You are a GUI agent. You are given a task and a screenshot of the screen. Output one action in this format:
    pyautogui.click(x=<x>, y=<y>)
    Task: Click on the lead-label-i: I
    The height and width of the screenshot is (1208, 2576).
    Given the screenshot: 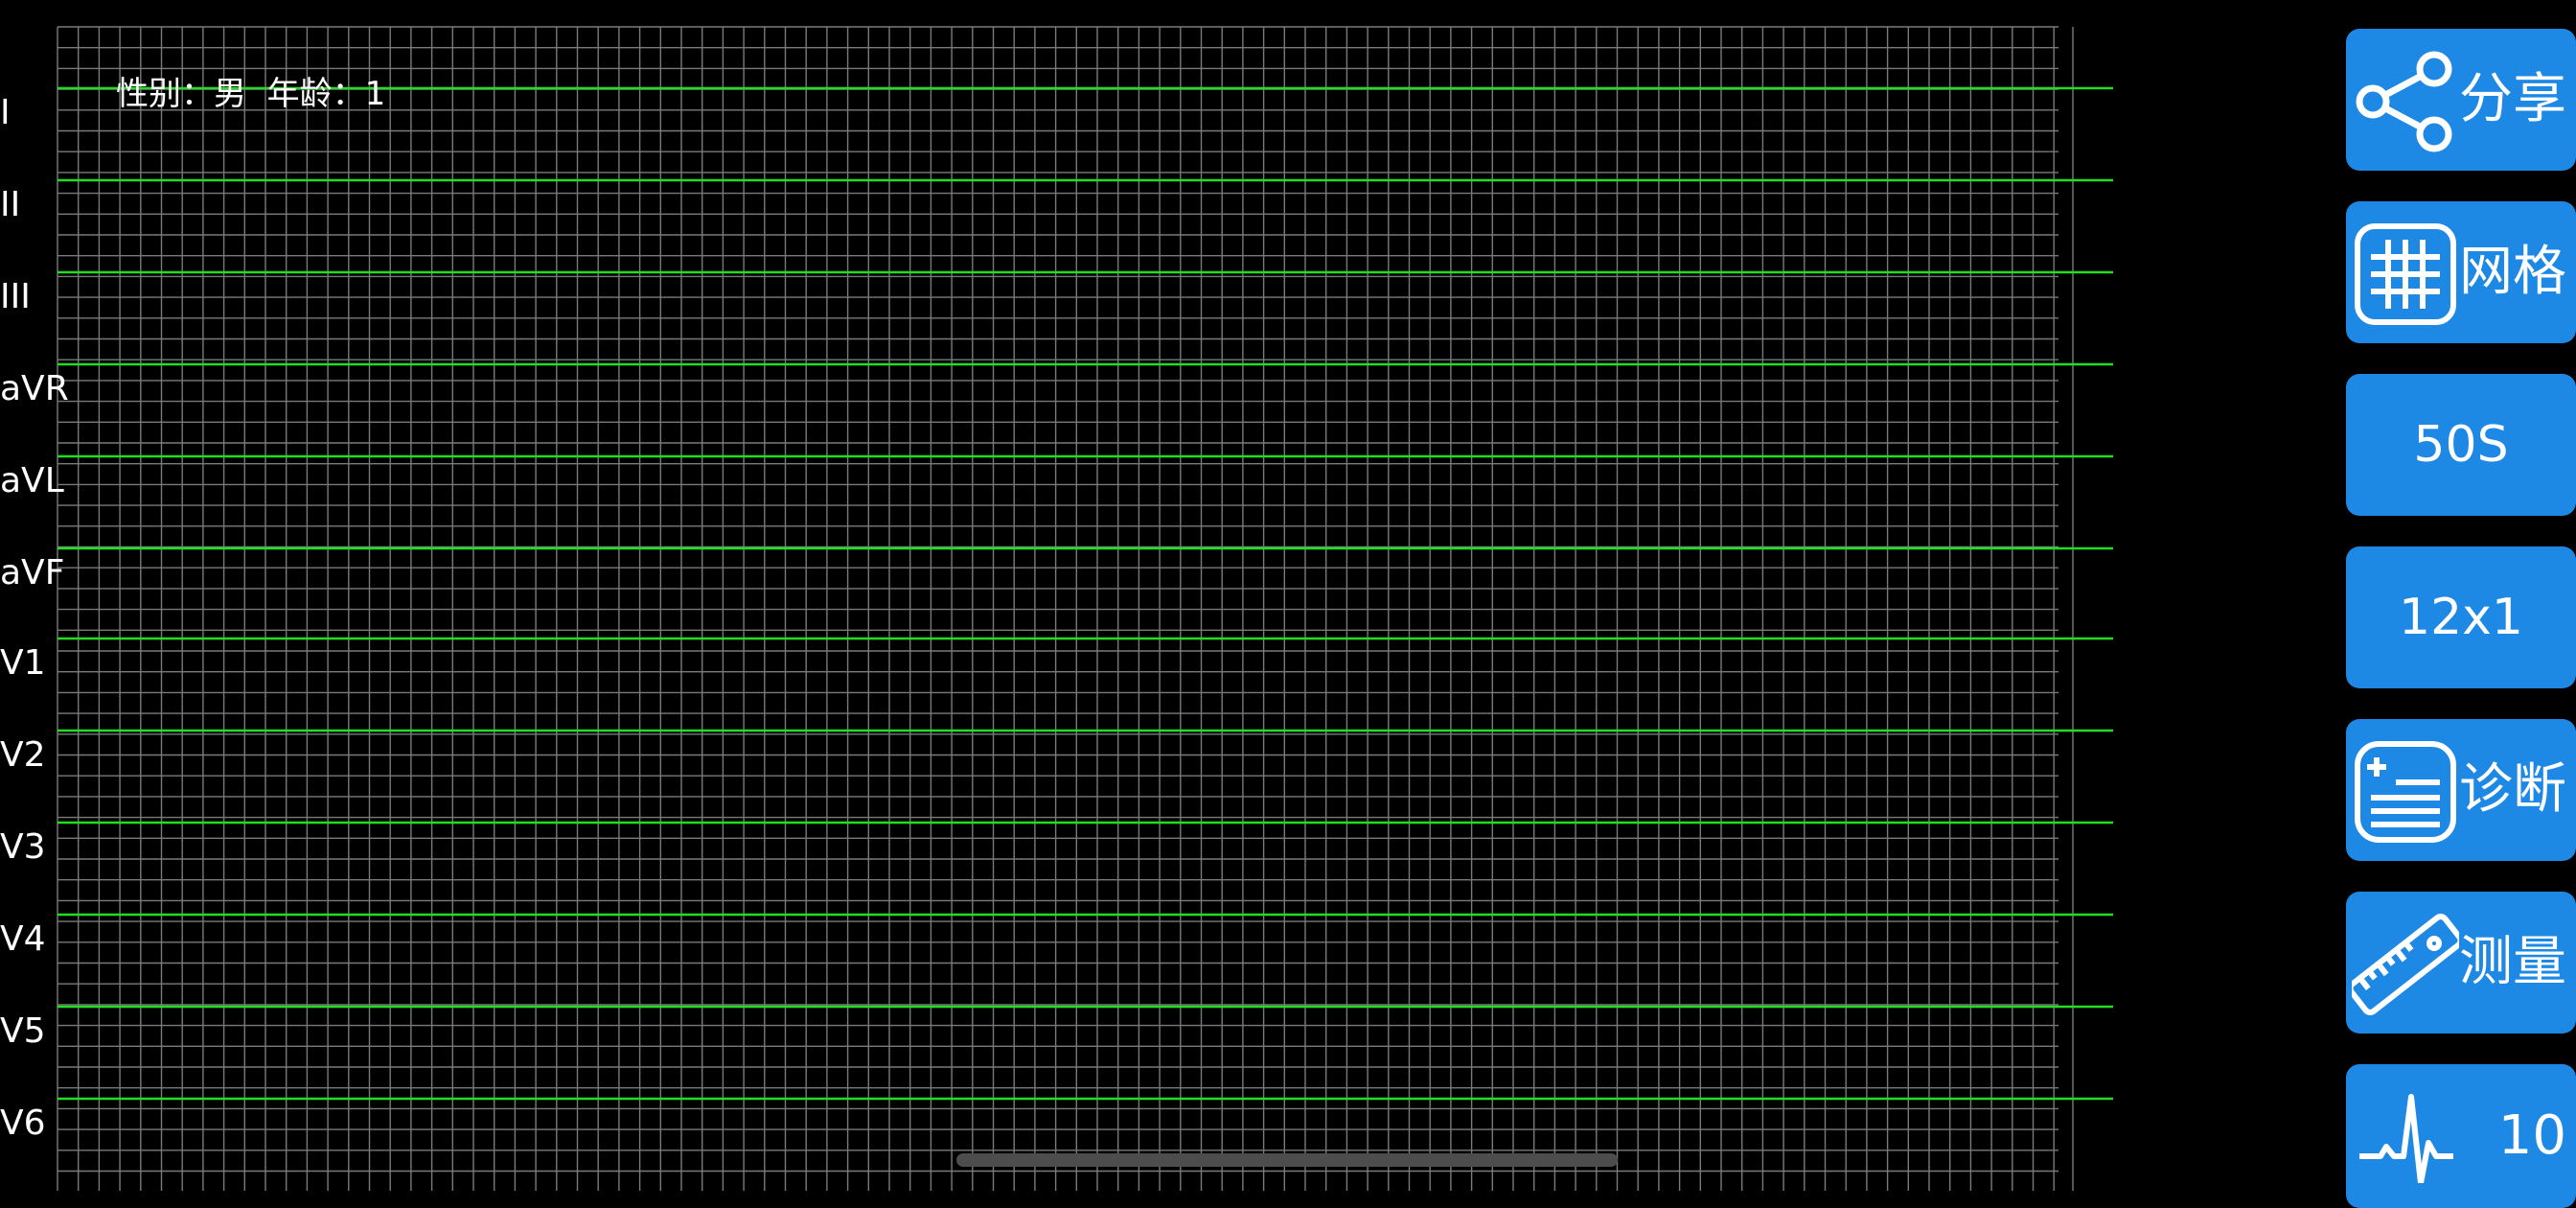 What is the action you would take?
    pyautogui.click(x=5, y=113)
    